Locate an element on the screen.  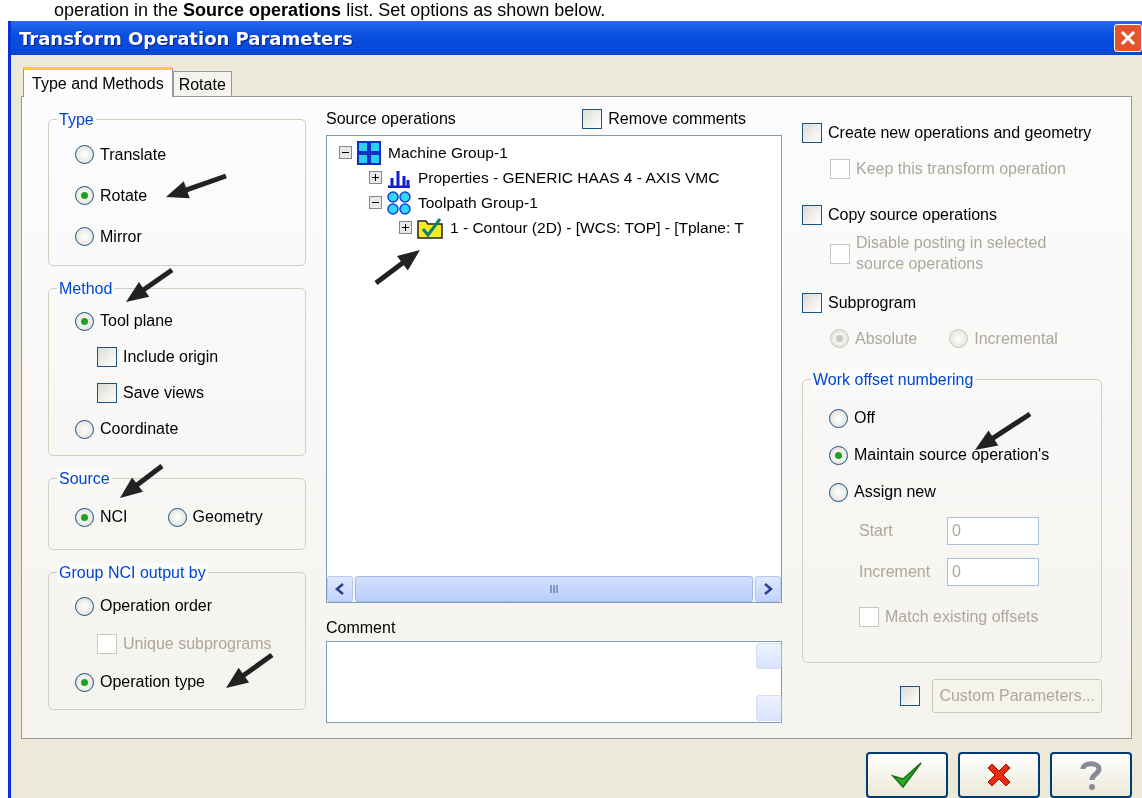
radio-button: NCI is located at coordinates (101, 517).